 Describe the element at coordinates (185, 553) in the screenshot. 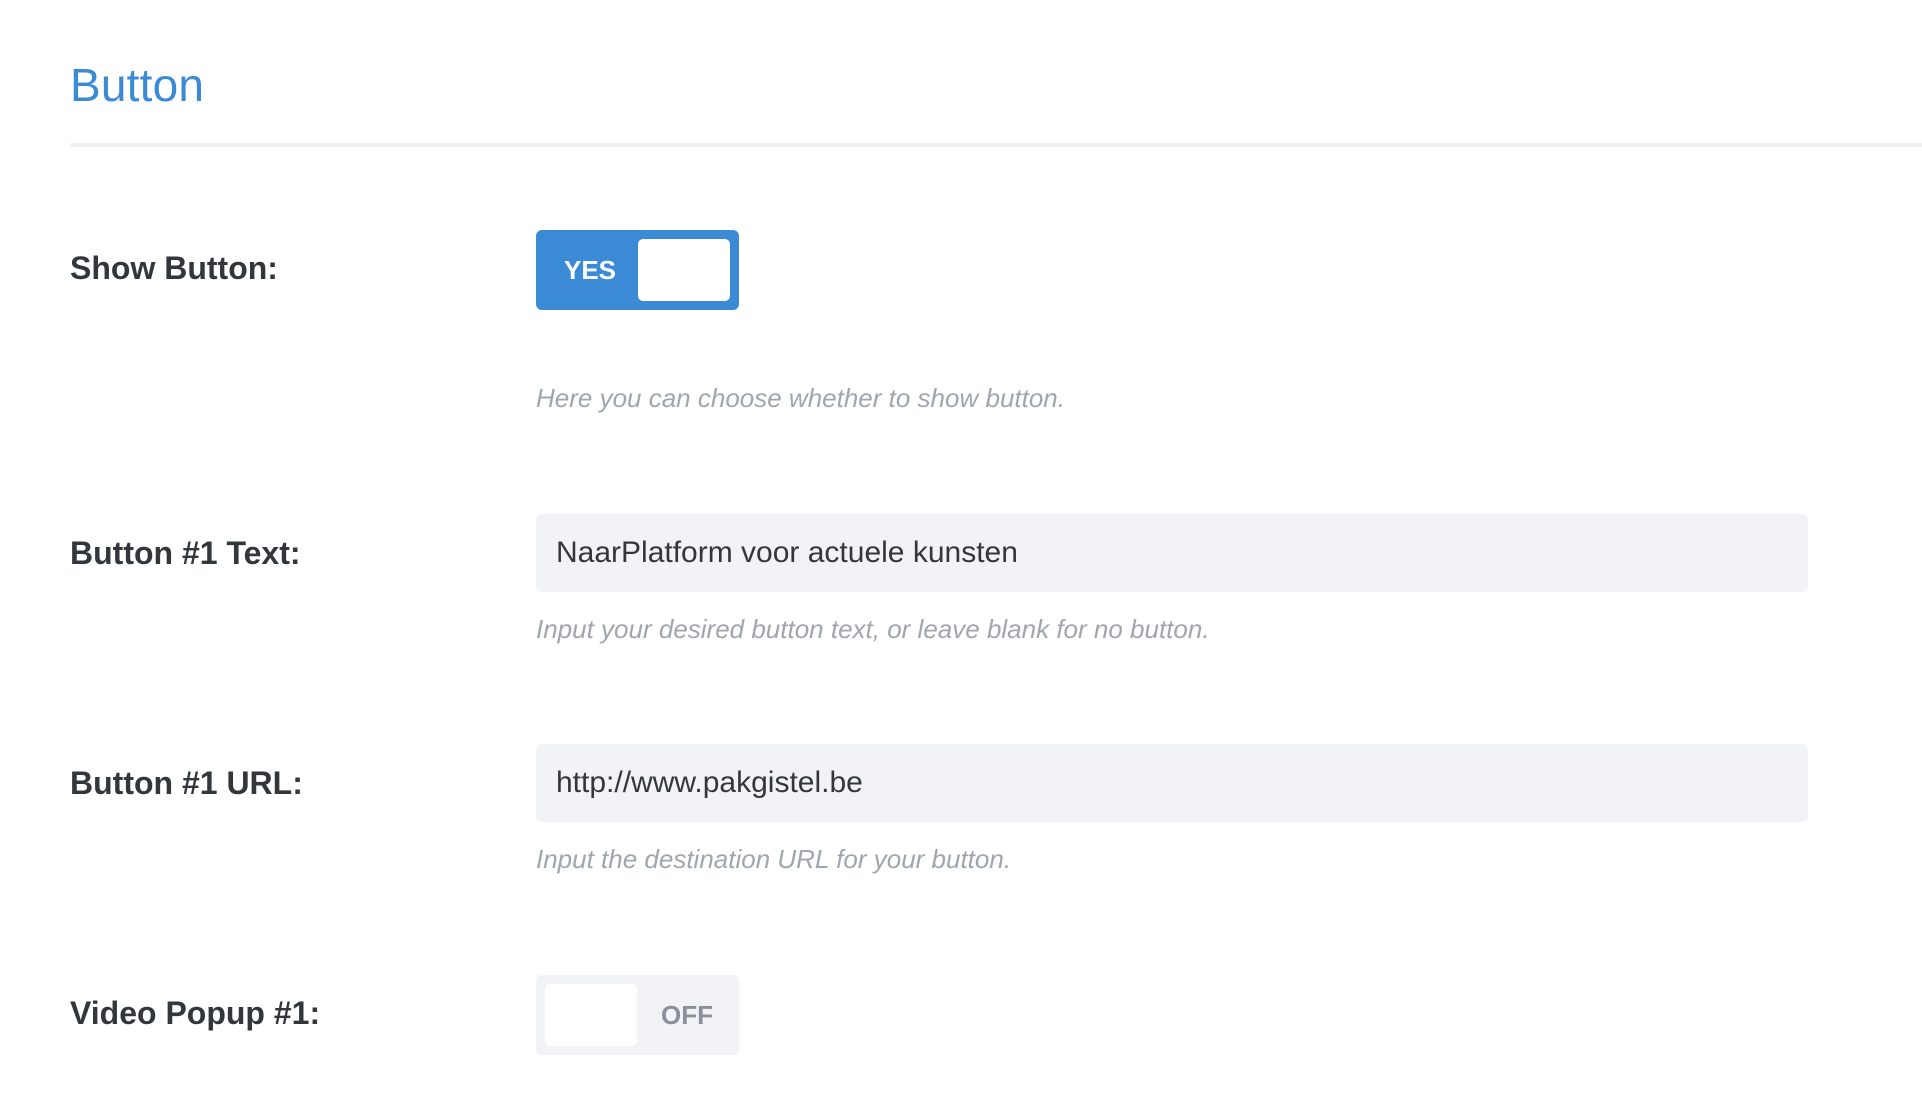

I see `button1-text-label: Button #1 Text:` at that location.